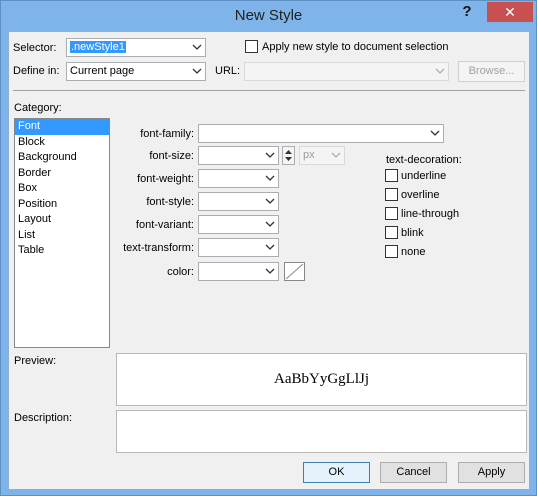 Image resolution: width=537 pixels, height=496 pixels. I want to click on apply-button: Apply, so click(491, 472).